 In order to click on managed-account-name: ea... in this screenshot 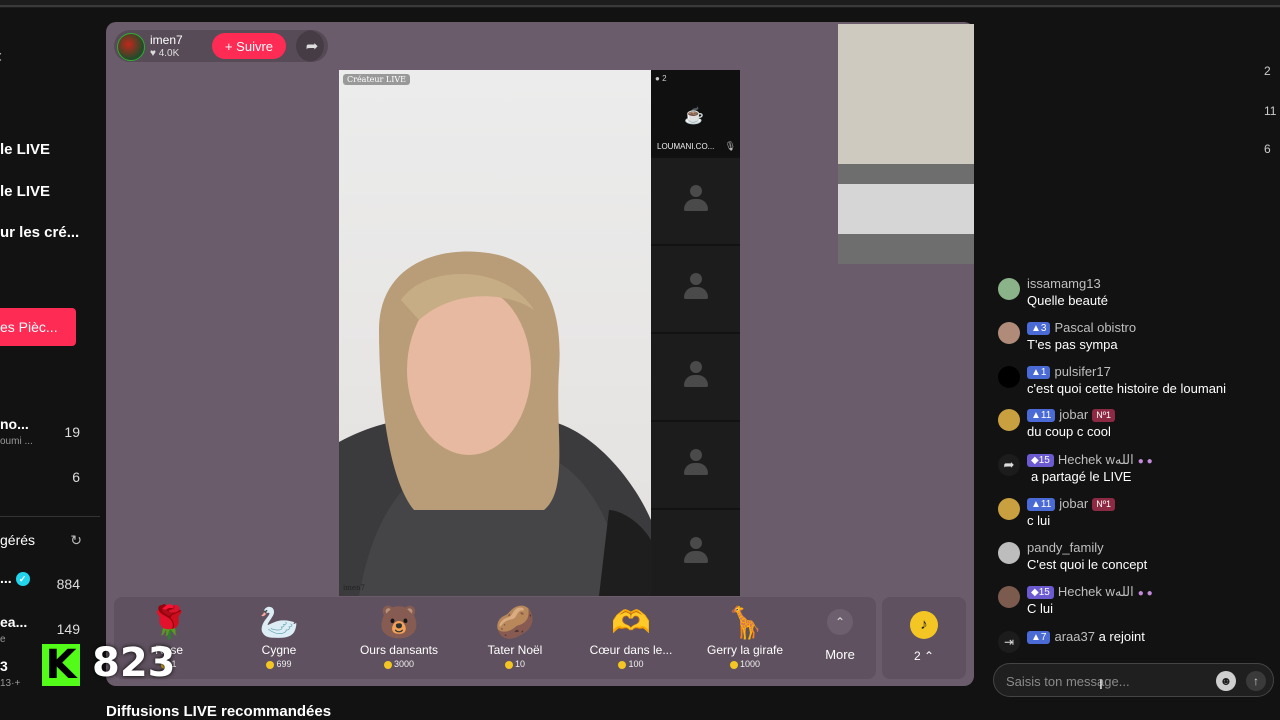, I will do `click(13, 622)`.